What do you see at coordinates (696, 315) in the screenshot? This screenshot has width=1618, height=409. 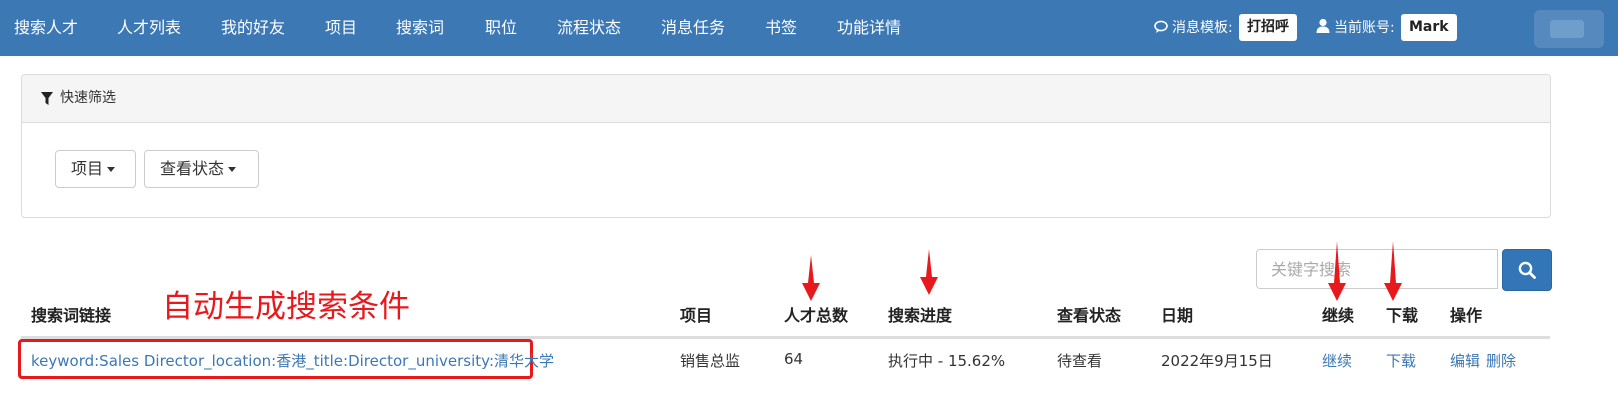 I see `col-header-project: 项目` at bounding box center [696, 315].